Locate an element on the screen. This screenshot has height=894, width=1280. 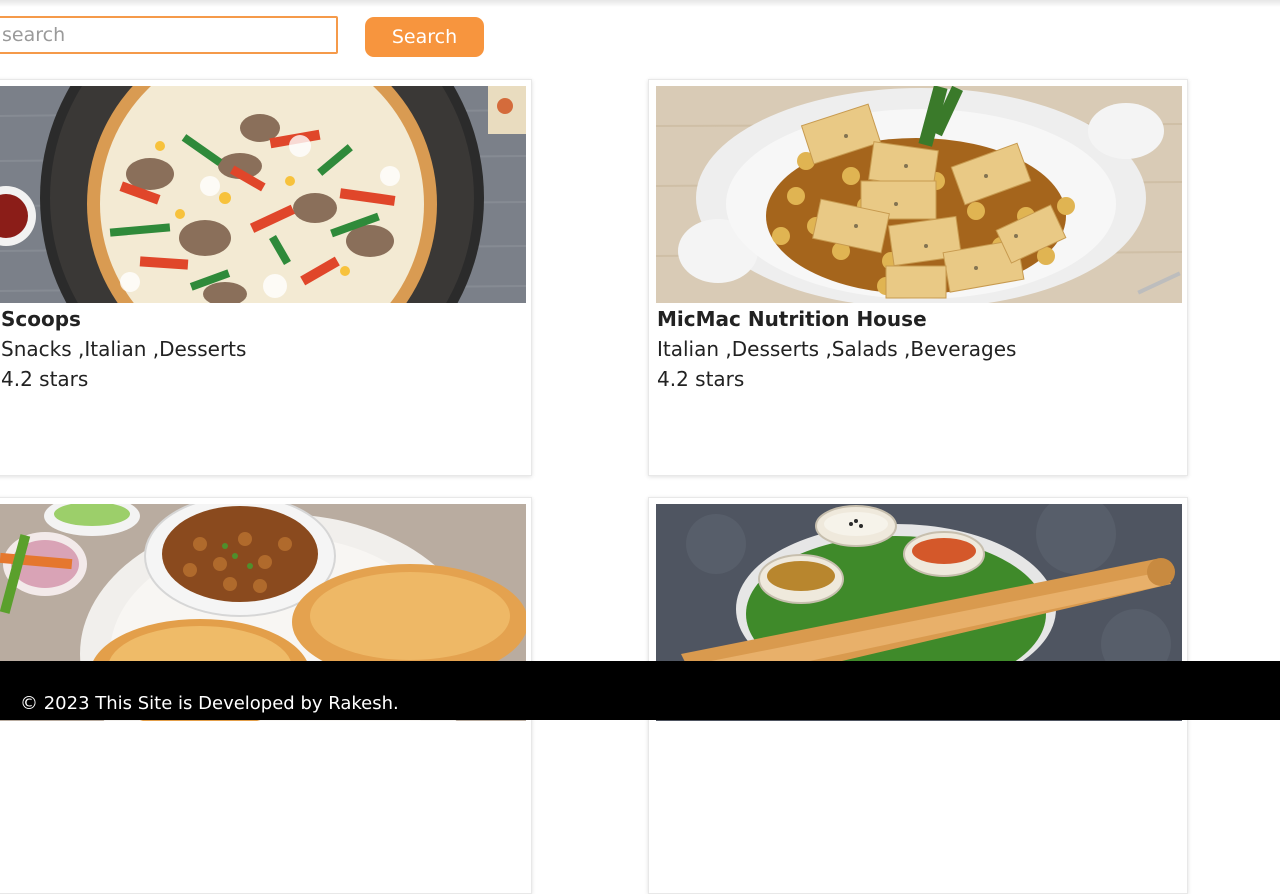
restaurant-cuisines: Italian ,Desserts ,Salads ,Beverages is located at coordinates (837, 349).